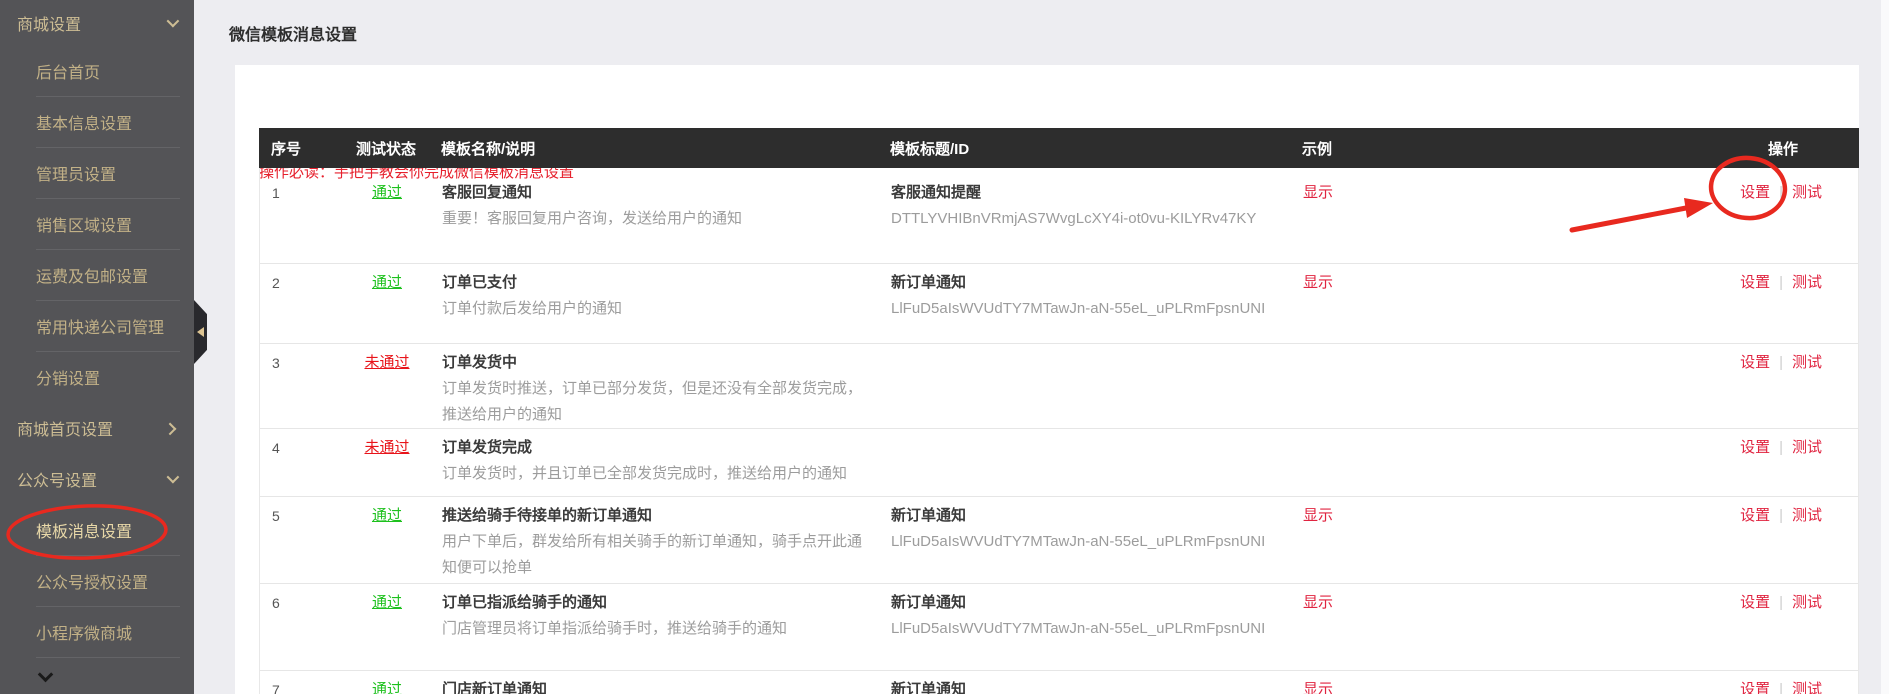  Describe the element at coordinates (1885, 347) in the screenshot. I see `right-scrollbar-gutter` at that location.